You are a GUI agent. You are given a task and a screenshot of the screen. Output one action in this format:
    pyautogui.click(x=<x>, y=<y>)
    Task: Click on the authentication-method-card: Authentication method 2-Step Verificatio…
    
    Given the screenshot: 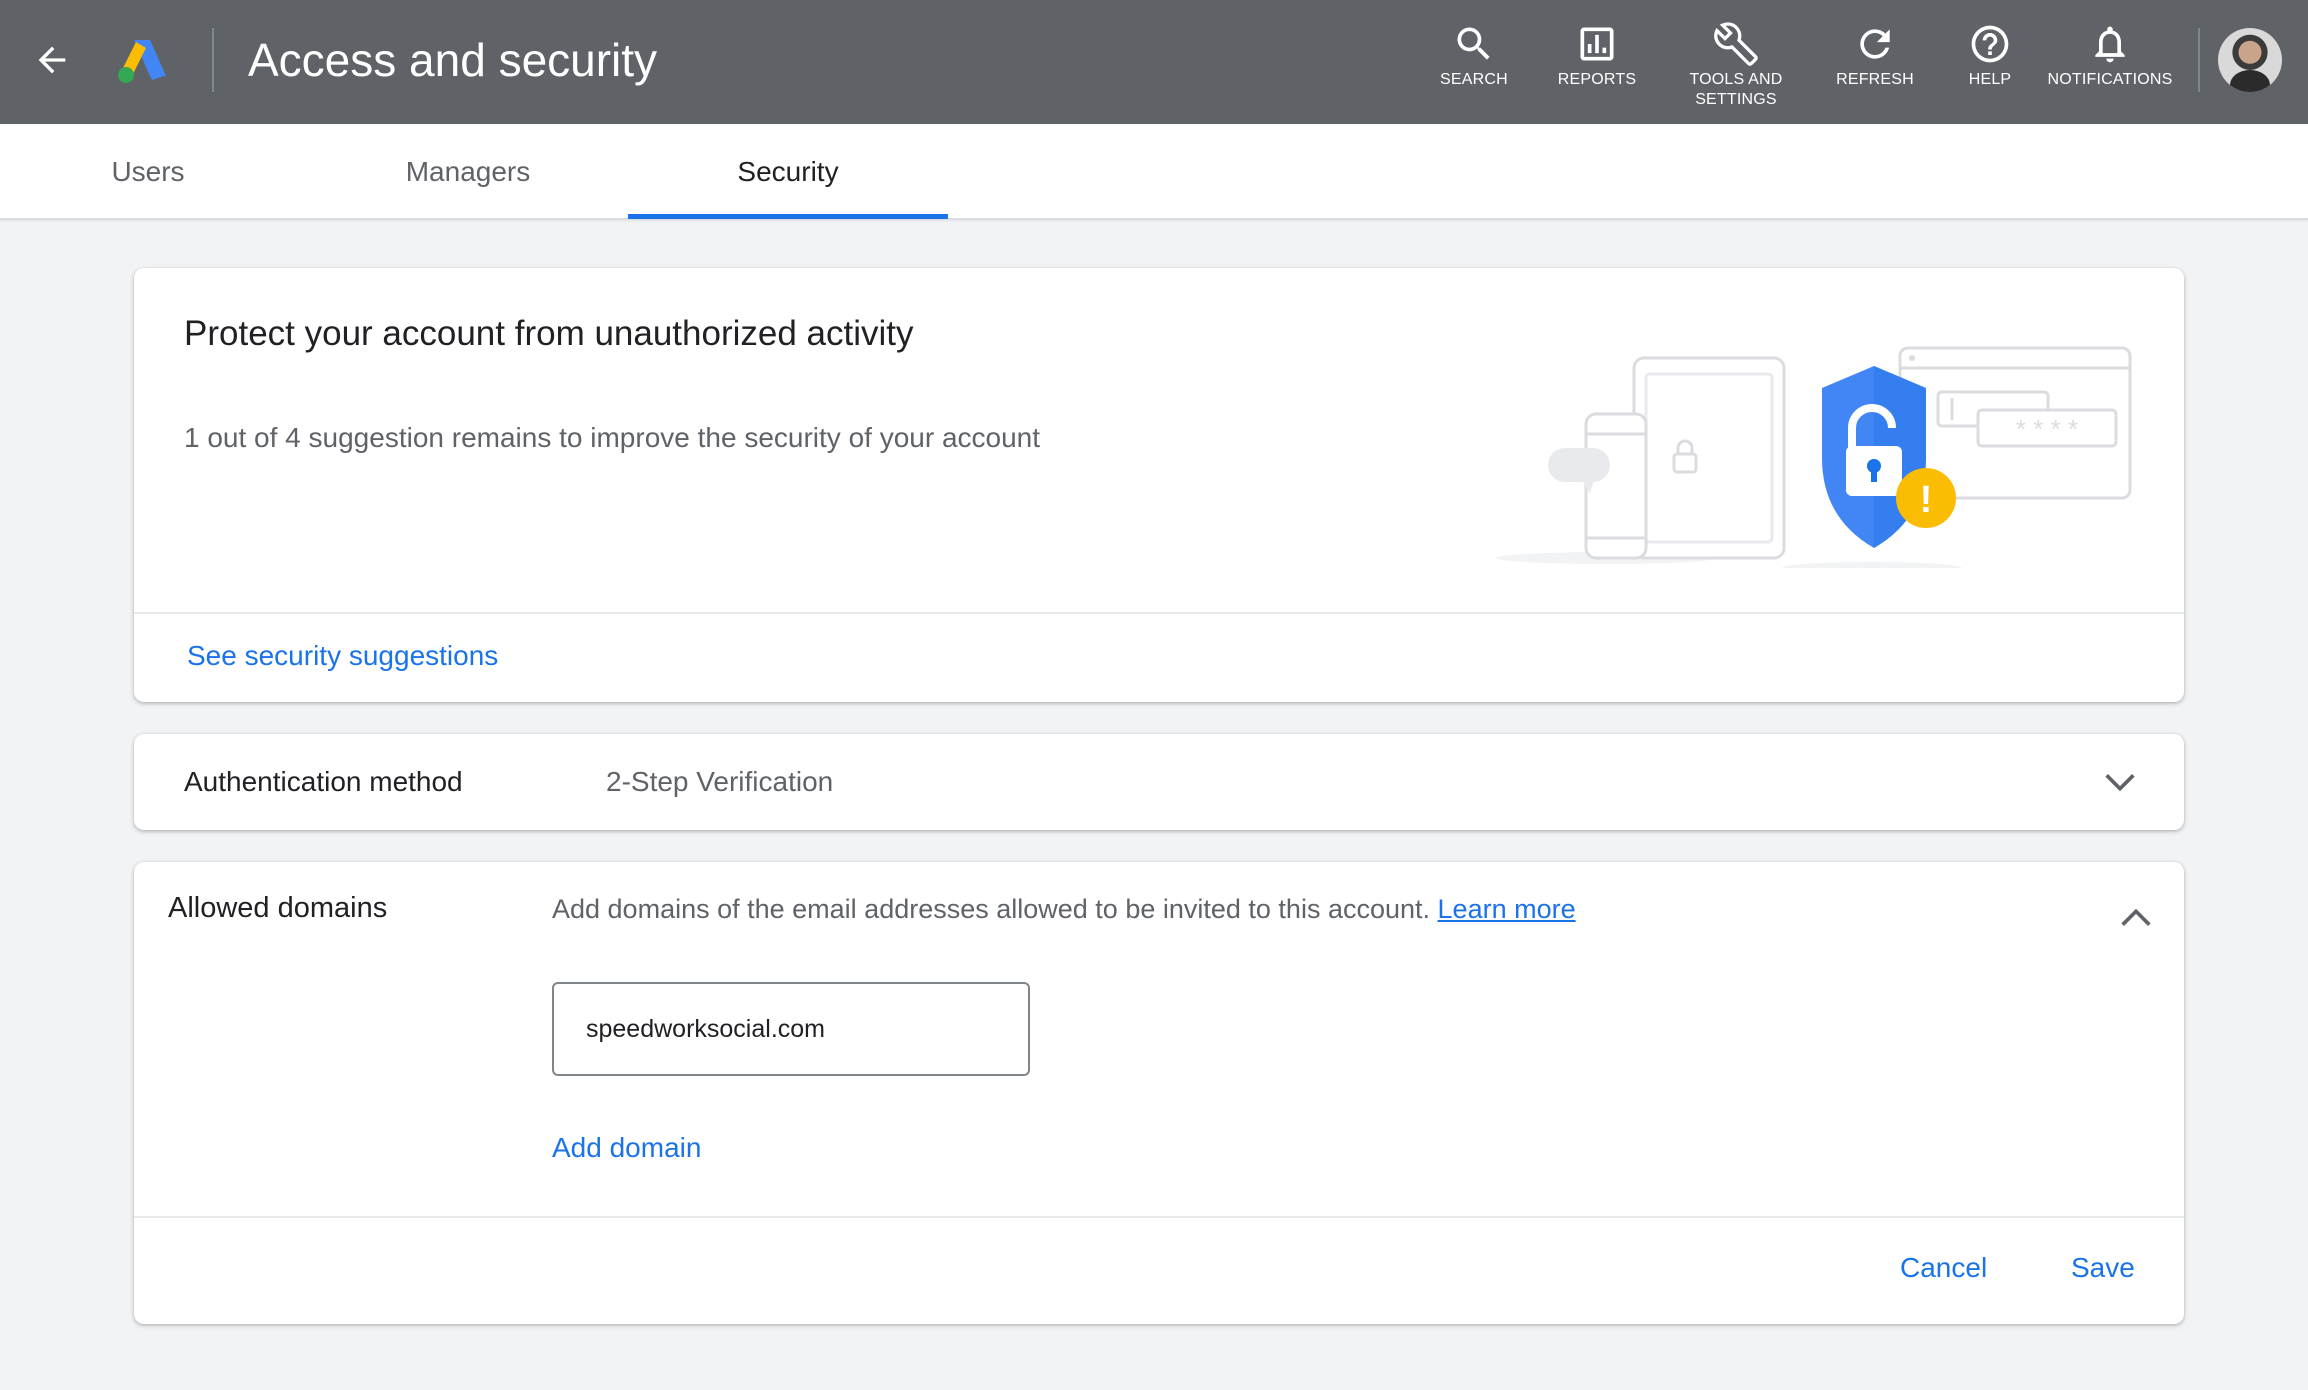 What is the action you would take?
    pyautogui.click(x=1159, y=782)
    